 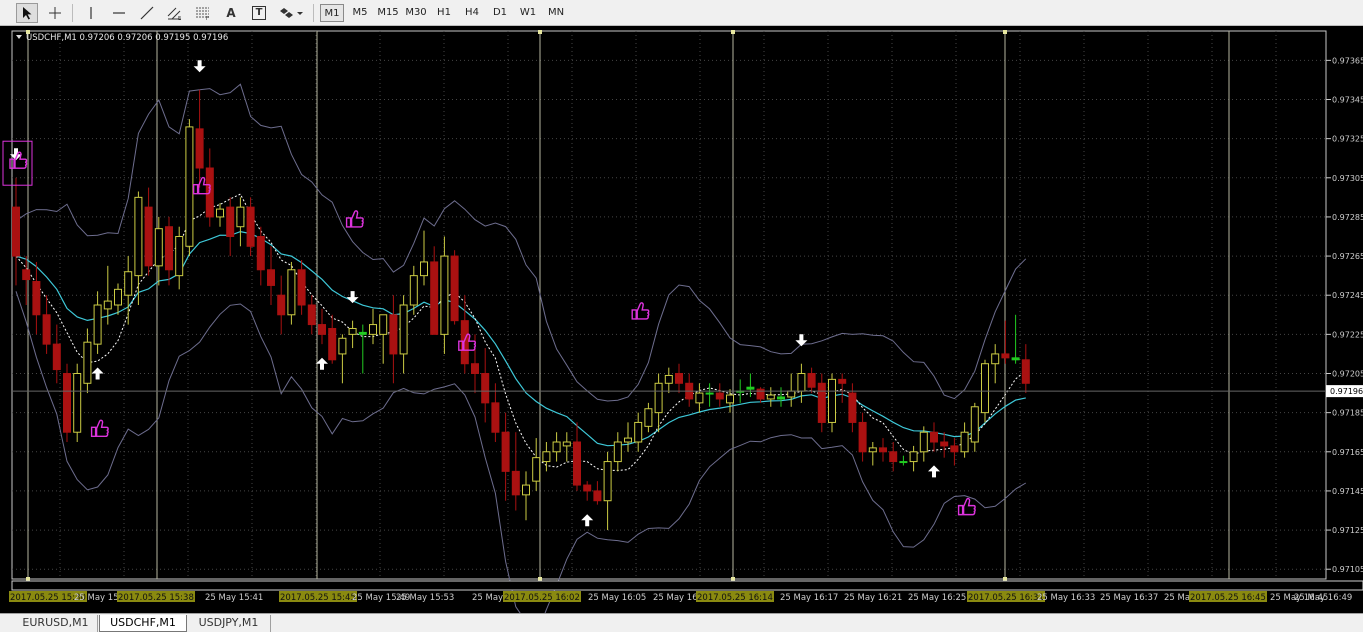 I want to click on chart-scrollbar, so click(x=687, y=585).